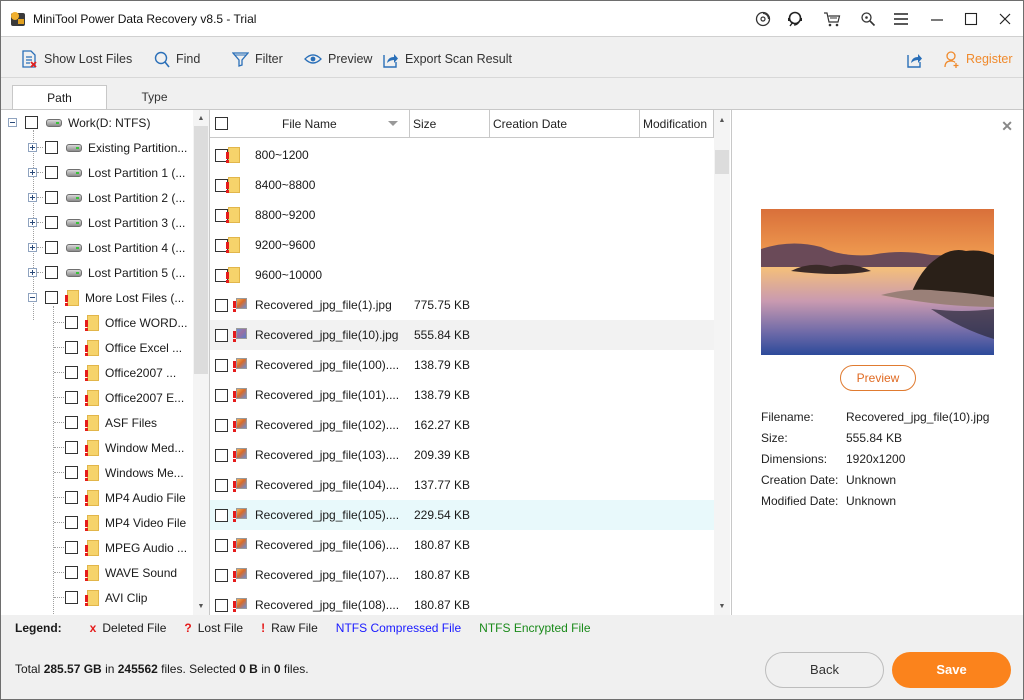  What do you see at coordinates (462, 575) in the screenshot?
I see `file-row: Recovered_jpg_file(107).... 180.87 KB` at bounding box center [462, 575].